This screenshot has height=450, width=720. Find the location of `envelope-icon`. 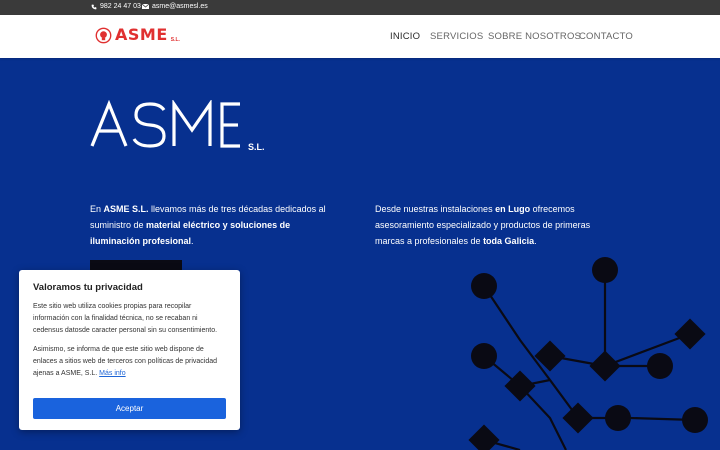

envelope-icon is located at coordinates (145, 6).